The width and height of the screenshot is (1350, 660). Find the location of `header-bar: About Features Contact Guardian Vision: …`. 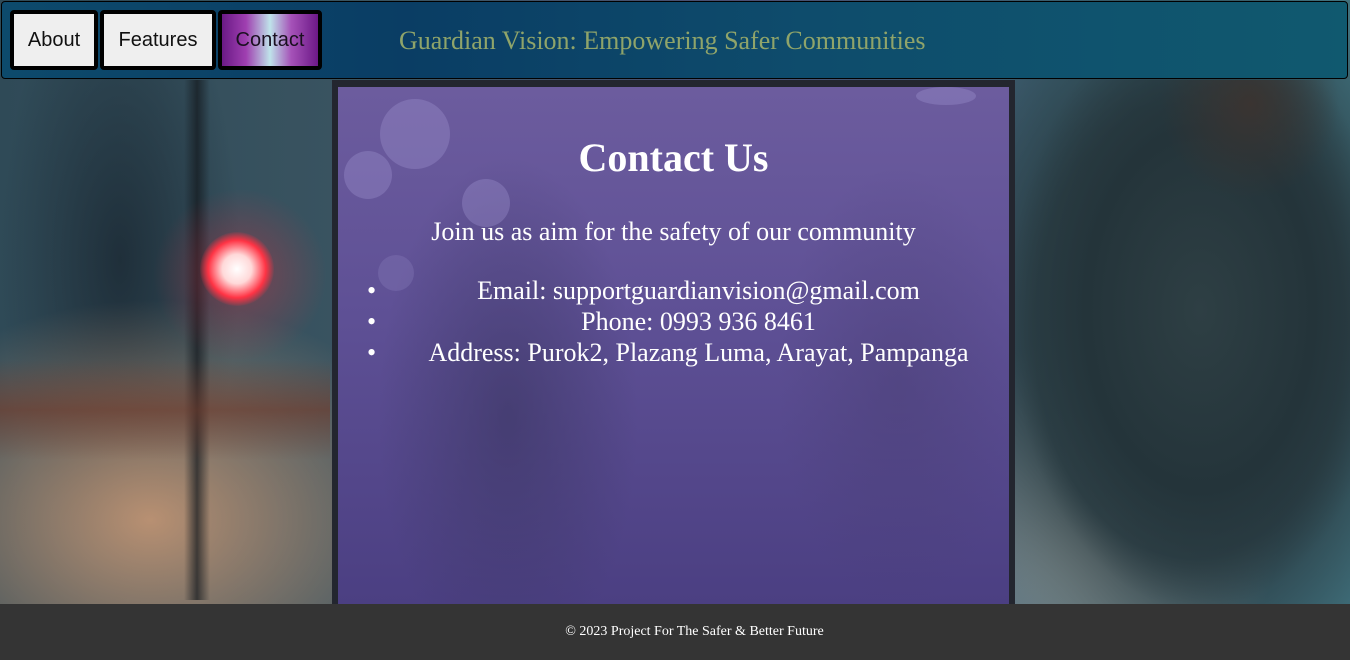

header-bar: About Features Contact Guardian Vision: … is located at coordinates (674, 40).